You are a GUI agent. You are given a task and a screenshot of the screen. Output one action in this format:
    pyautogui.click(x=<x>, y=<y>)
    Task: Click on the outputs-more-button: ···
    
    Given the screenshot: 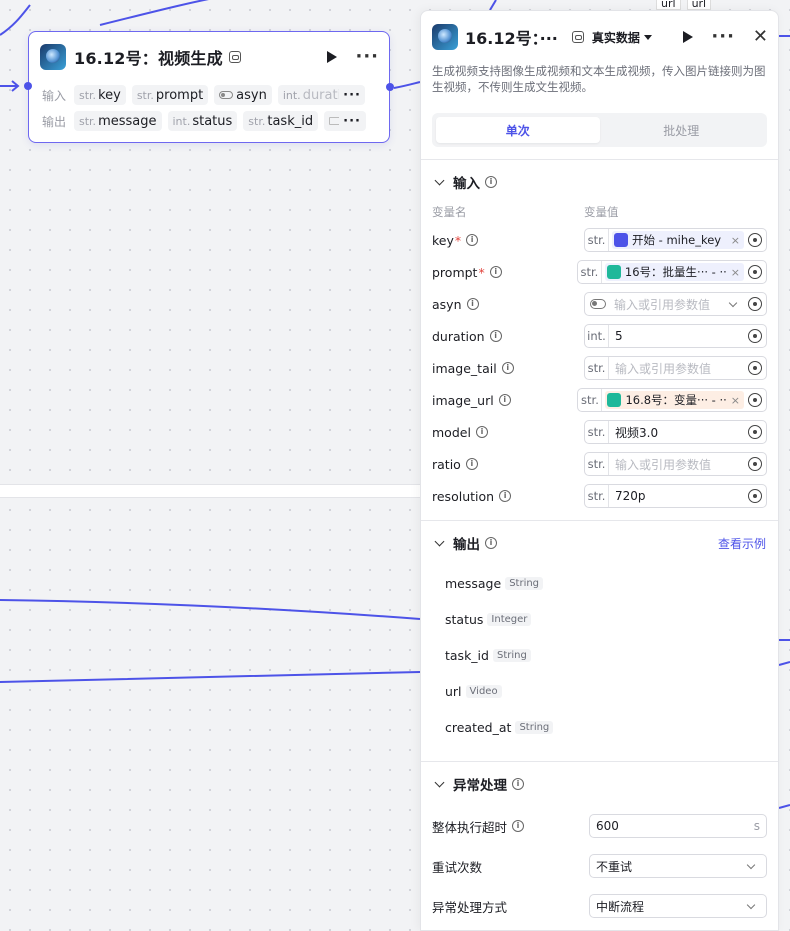 What is the action you would take?
    pyautogui.click(x=352, y=121)
    